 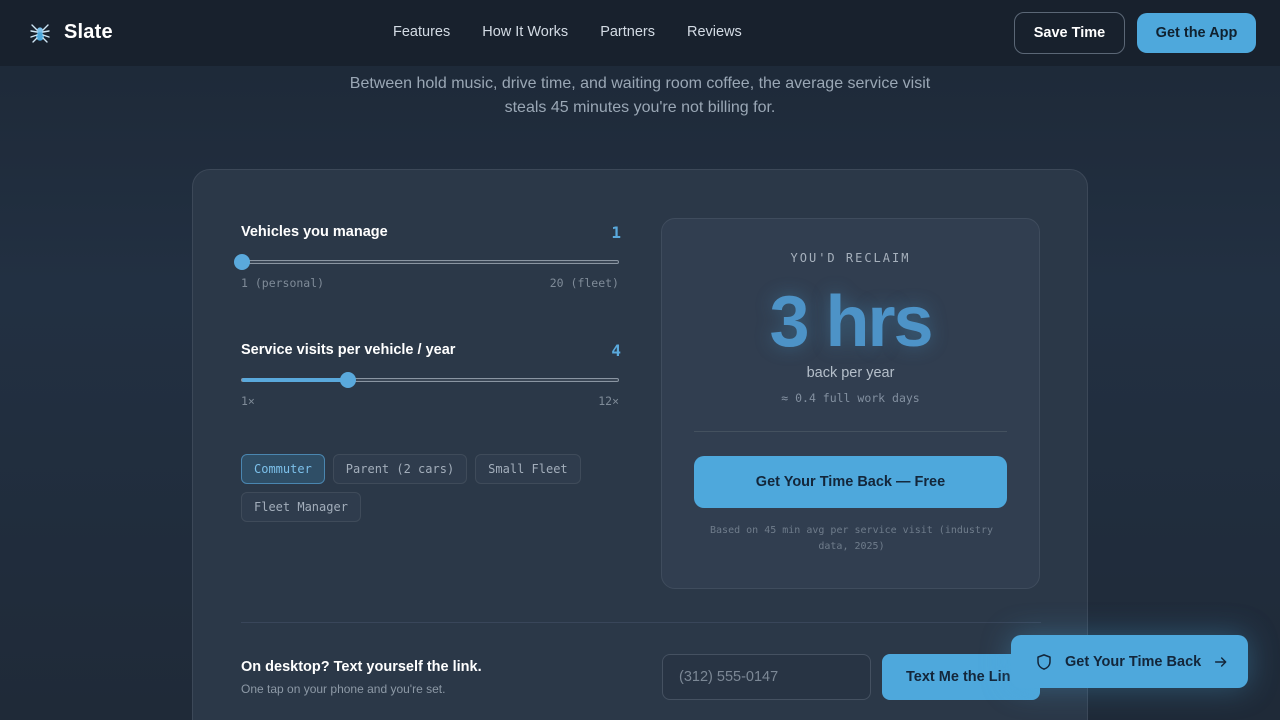 What do you see at coordinates (400, 469) in the screenshot?
I see `preset-parent: Parent (2 cars)` at bounding box center [400, 469].